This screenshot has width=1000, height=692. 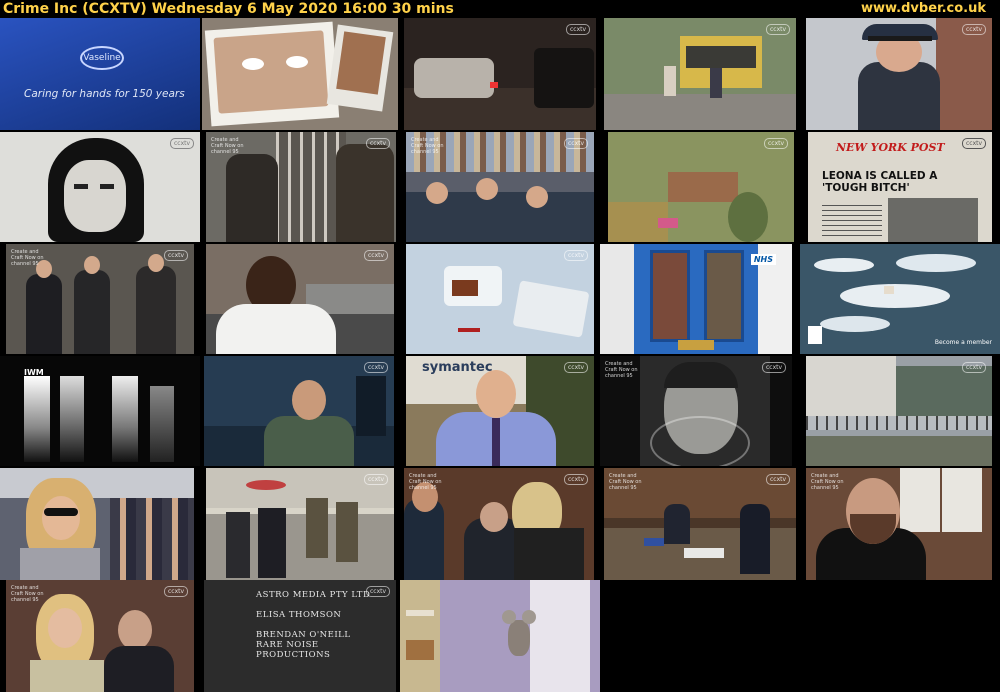 I want to click on wwf-caption: Become a member, so click(x=963, y=342).